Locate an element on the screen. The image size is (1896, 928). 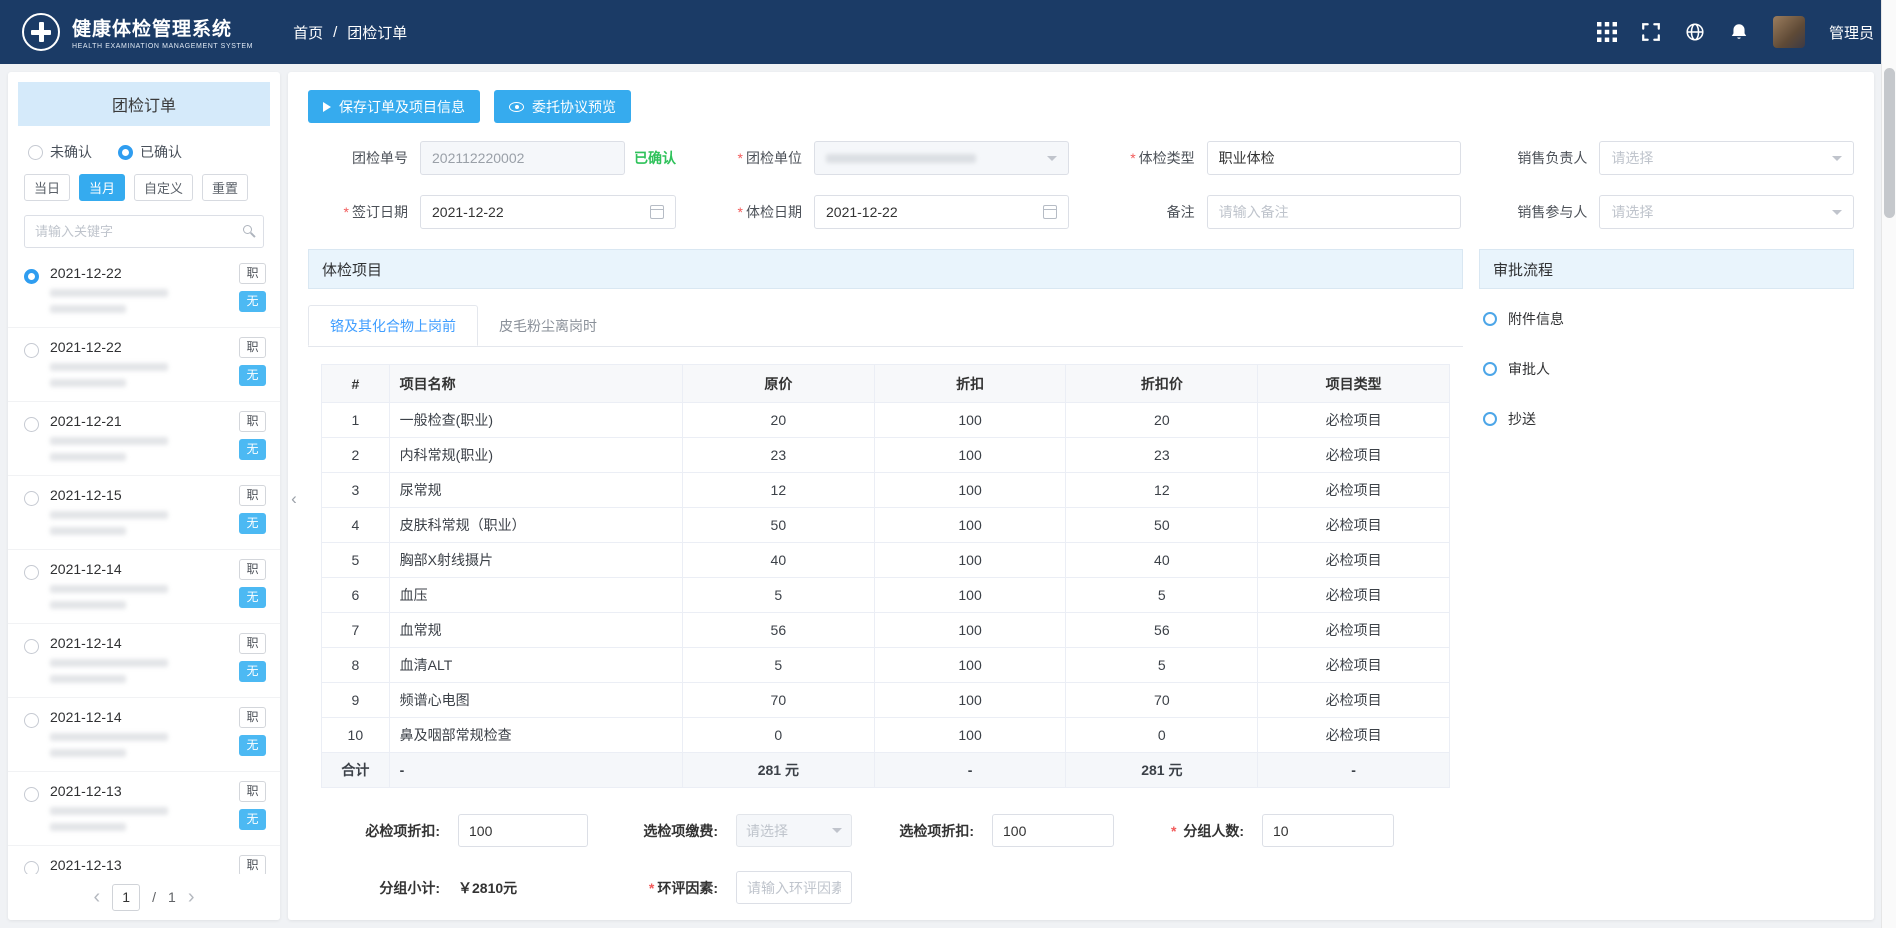
scrollbar-thumb is located at coordinates (1889, 143).